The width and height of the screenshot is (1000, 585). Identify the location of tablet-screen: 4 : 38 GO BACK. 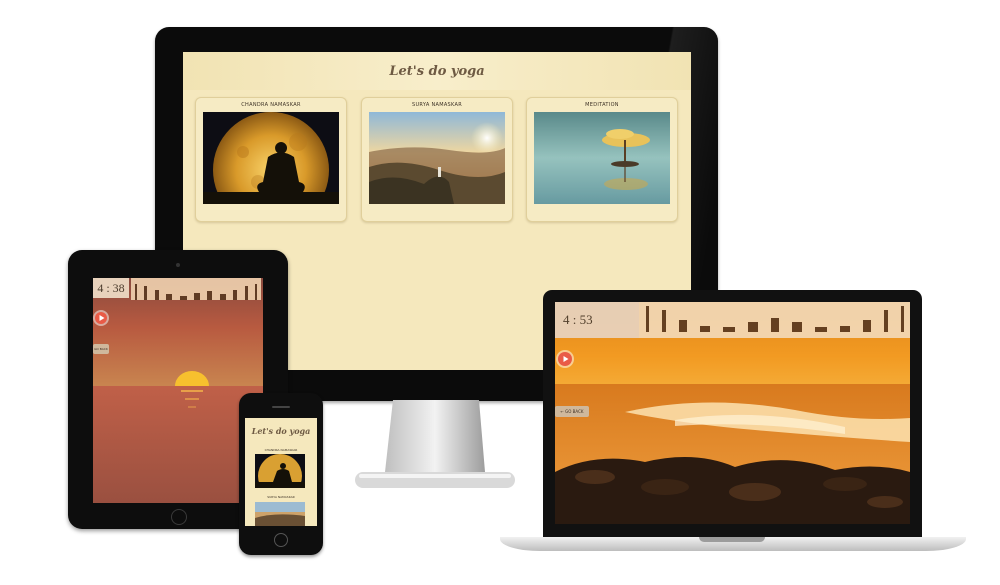
(178, 390).